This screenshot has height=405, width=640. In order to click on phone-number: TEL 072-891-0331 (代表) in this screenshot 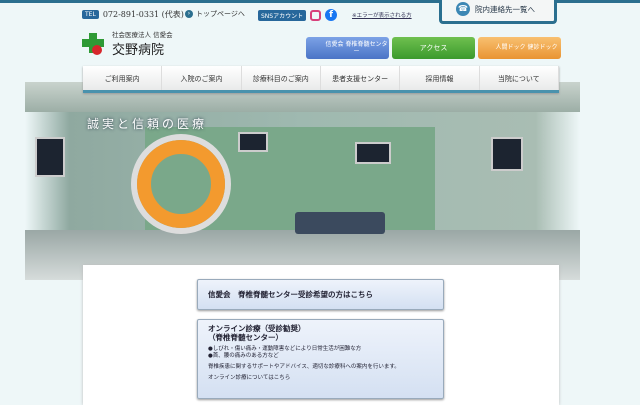, I will do `click(133, 14)`.